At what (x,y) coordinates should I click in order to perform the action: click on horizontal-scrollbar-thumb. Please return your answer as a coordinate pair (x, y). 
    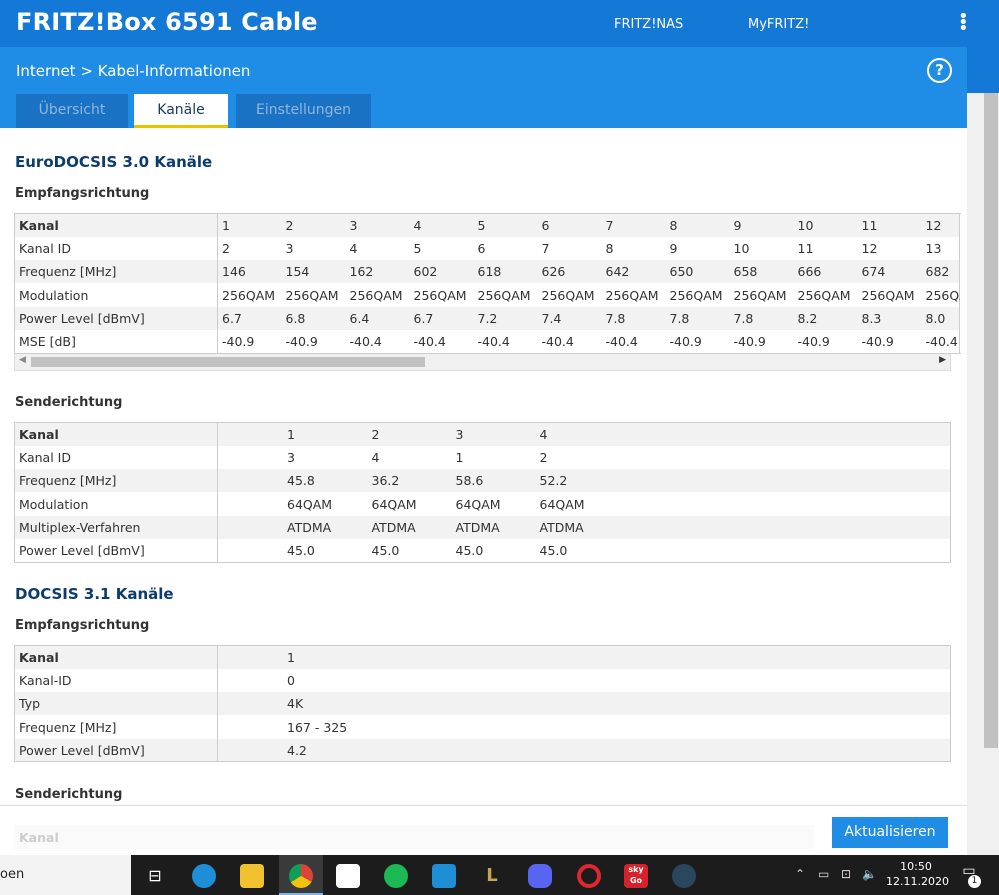
    Looking at the image, I should click on (228, 362).